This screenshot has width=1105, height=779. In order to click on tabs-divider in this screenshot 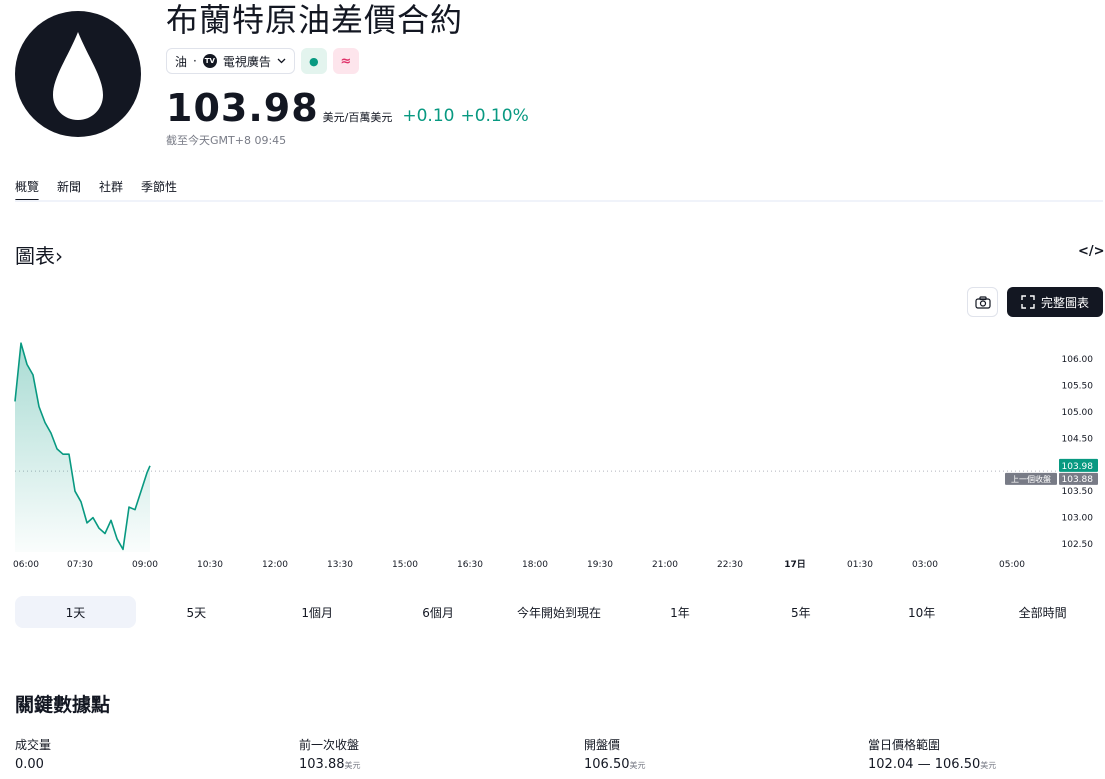, I will do `click(559, 201)`.